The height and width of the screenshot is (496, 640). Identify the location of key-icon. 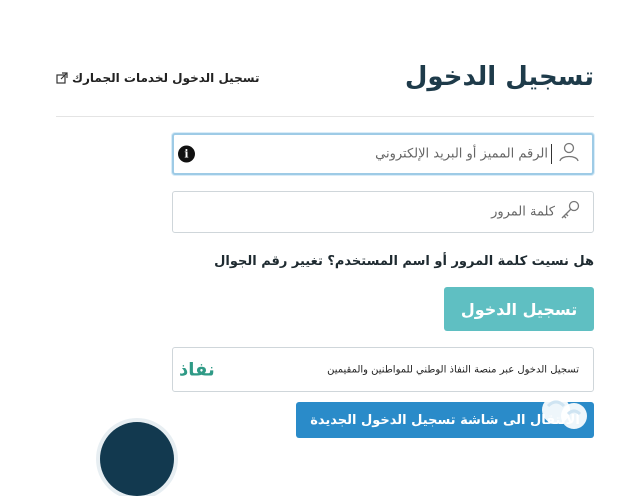
(570, 212).